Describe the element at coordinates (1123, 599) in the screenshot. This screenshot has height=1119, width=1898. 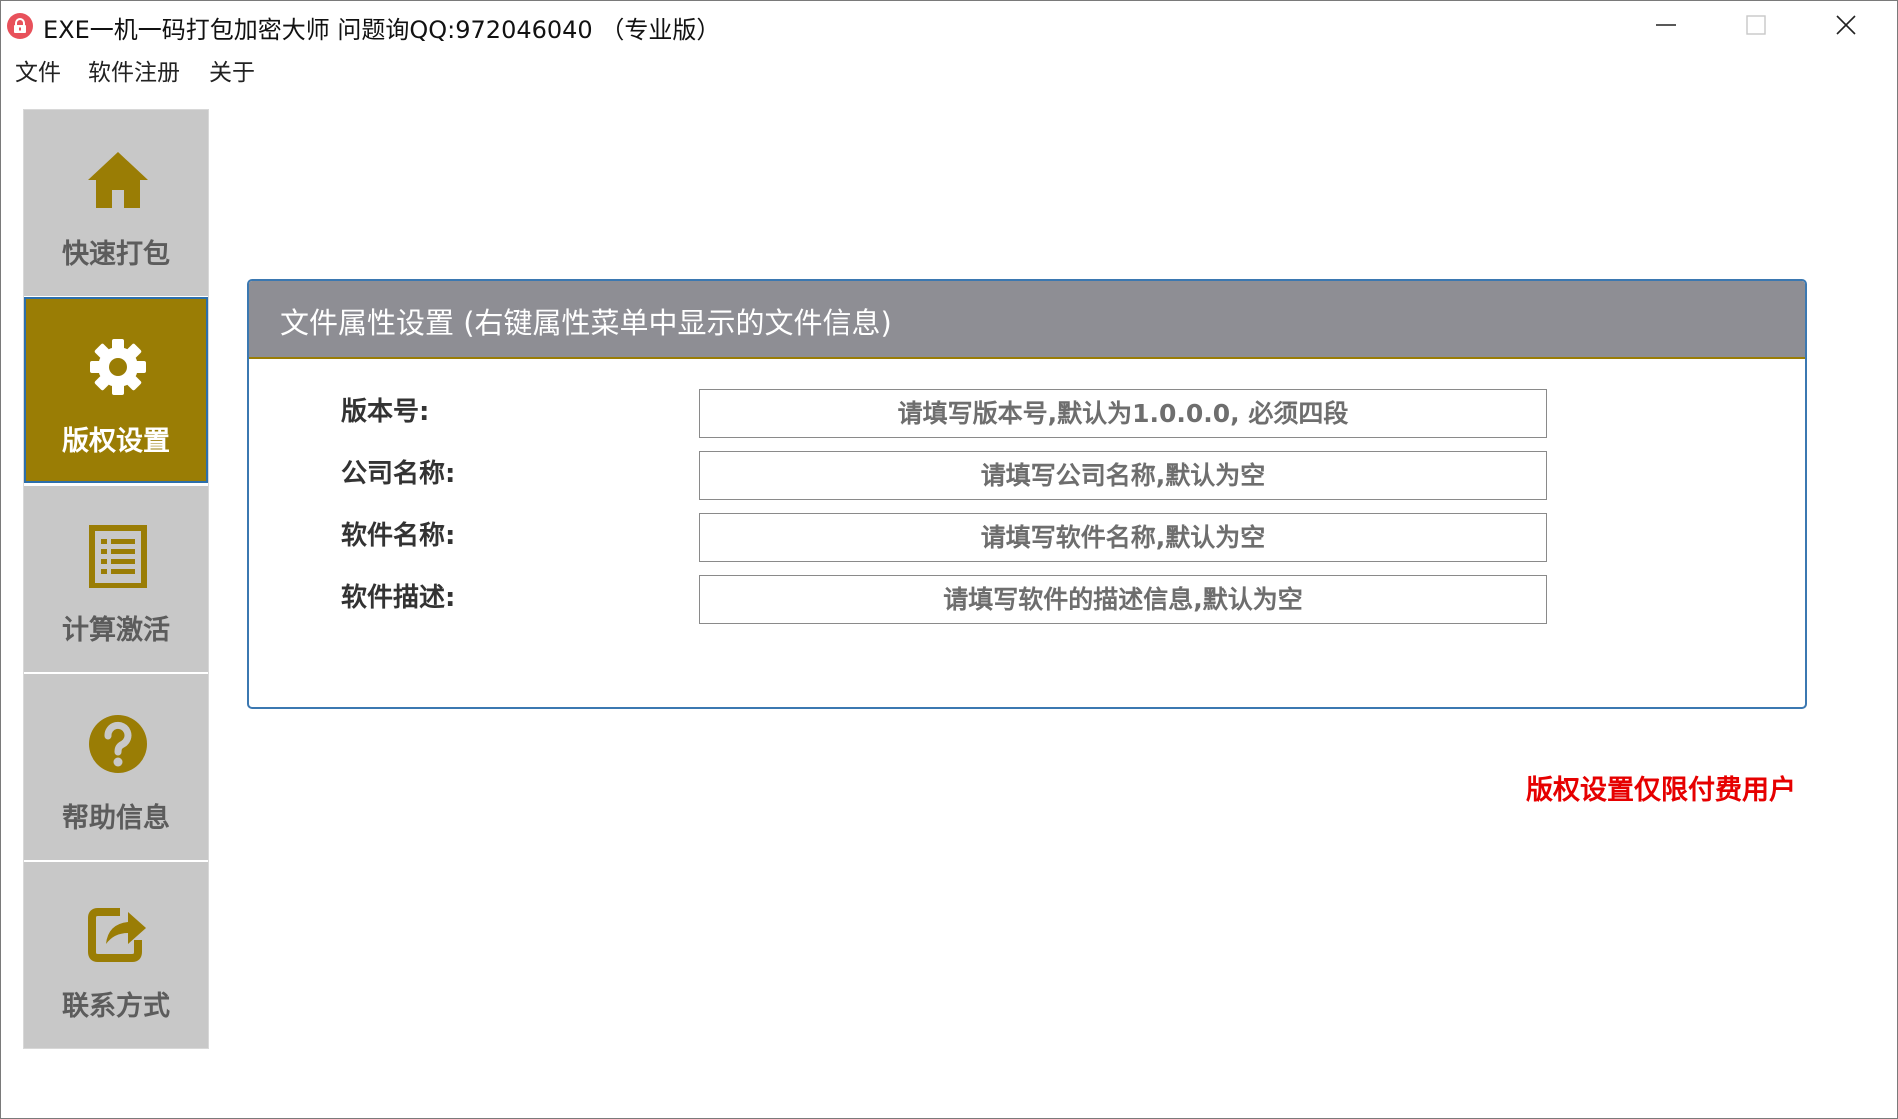
I see `description-input` at that location.